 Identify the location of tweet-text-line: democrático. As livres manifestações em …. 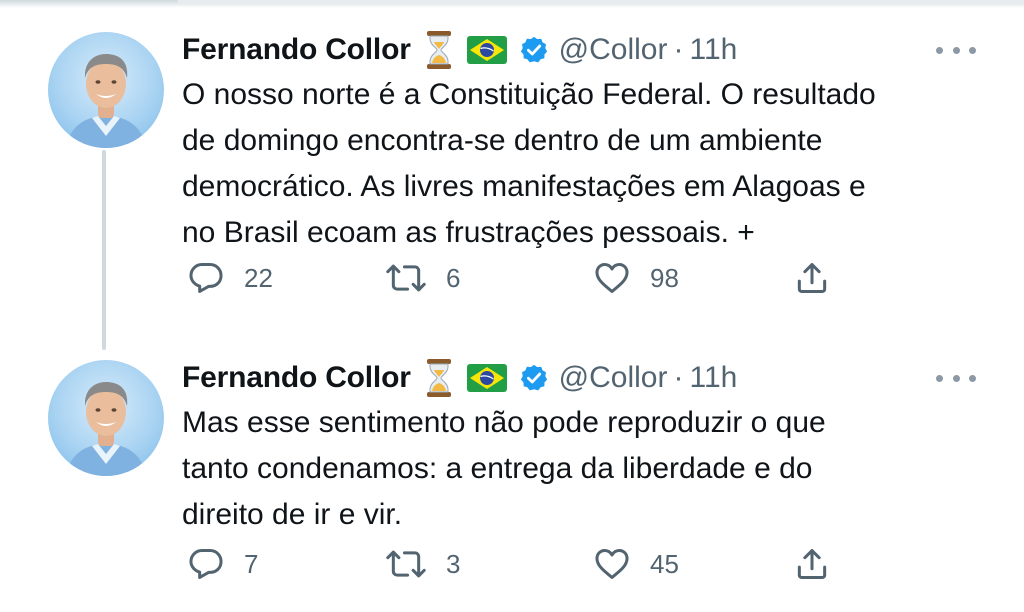
(524, 186).